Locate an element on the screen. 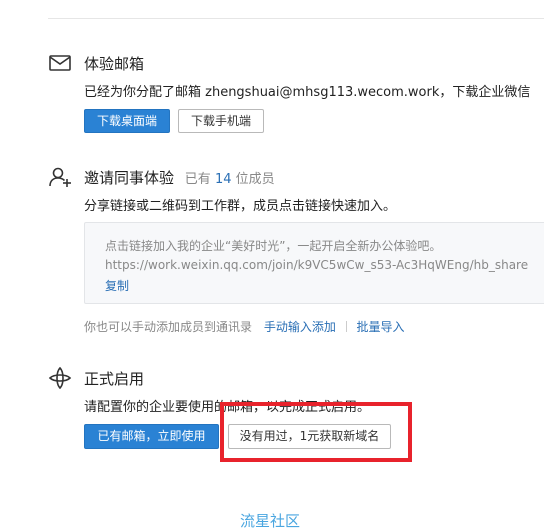  use-existing-mailbox-button: 已有邮箱，立即使用 is located at coordinates (151, 436).